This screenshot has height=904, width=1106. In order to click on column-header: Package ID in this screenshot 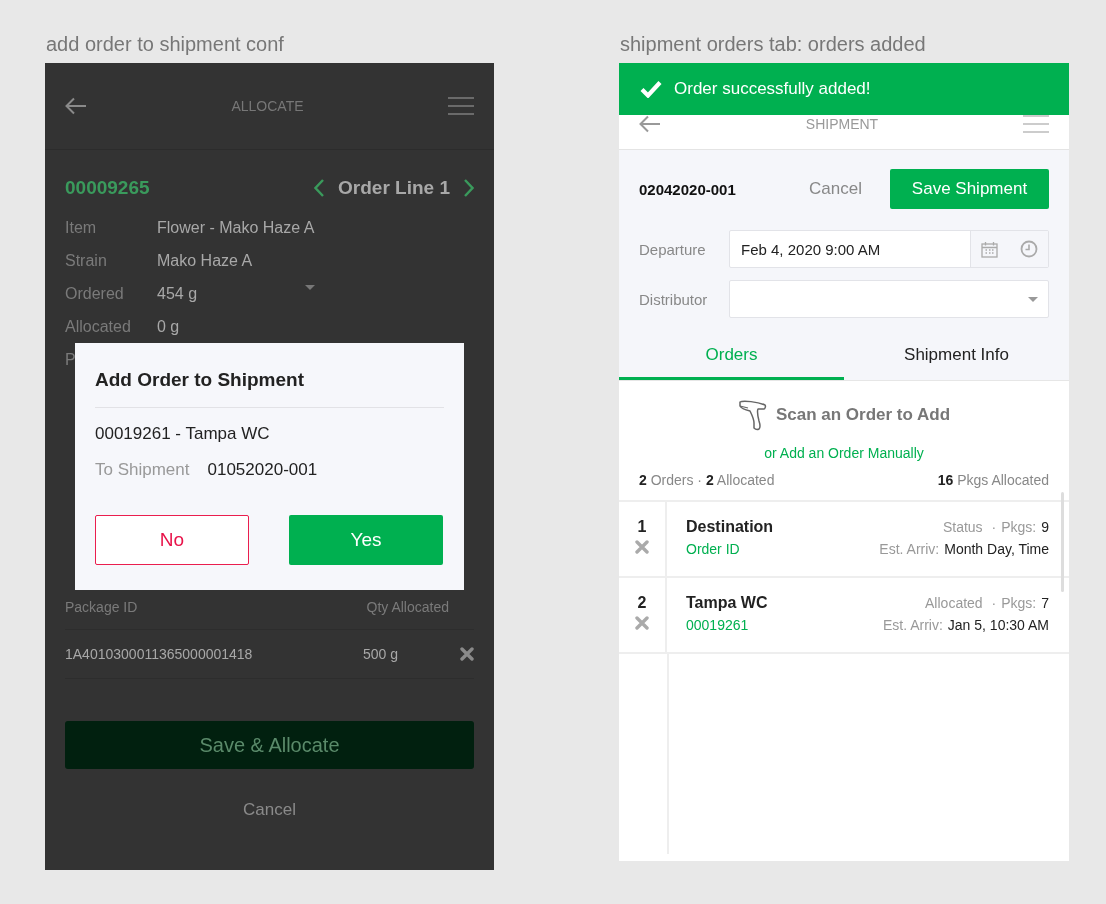, I will do `click(101, 608)`.